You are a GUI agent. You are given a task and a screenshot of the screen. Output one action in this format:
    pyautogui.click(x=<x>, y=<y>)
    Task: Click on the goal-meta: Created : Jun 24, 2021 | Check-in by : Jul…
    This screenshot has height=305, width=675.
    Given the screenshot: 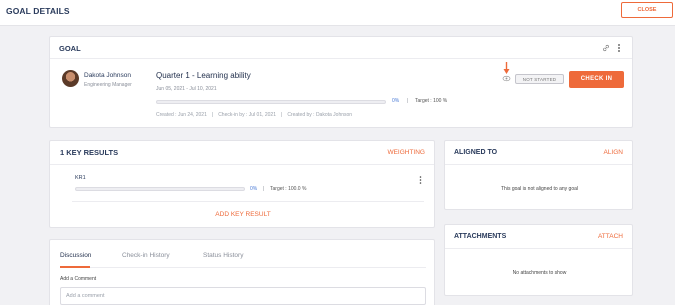 What is the action you would take?
    pyautogui.click(x=254, y=115)
    